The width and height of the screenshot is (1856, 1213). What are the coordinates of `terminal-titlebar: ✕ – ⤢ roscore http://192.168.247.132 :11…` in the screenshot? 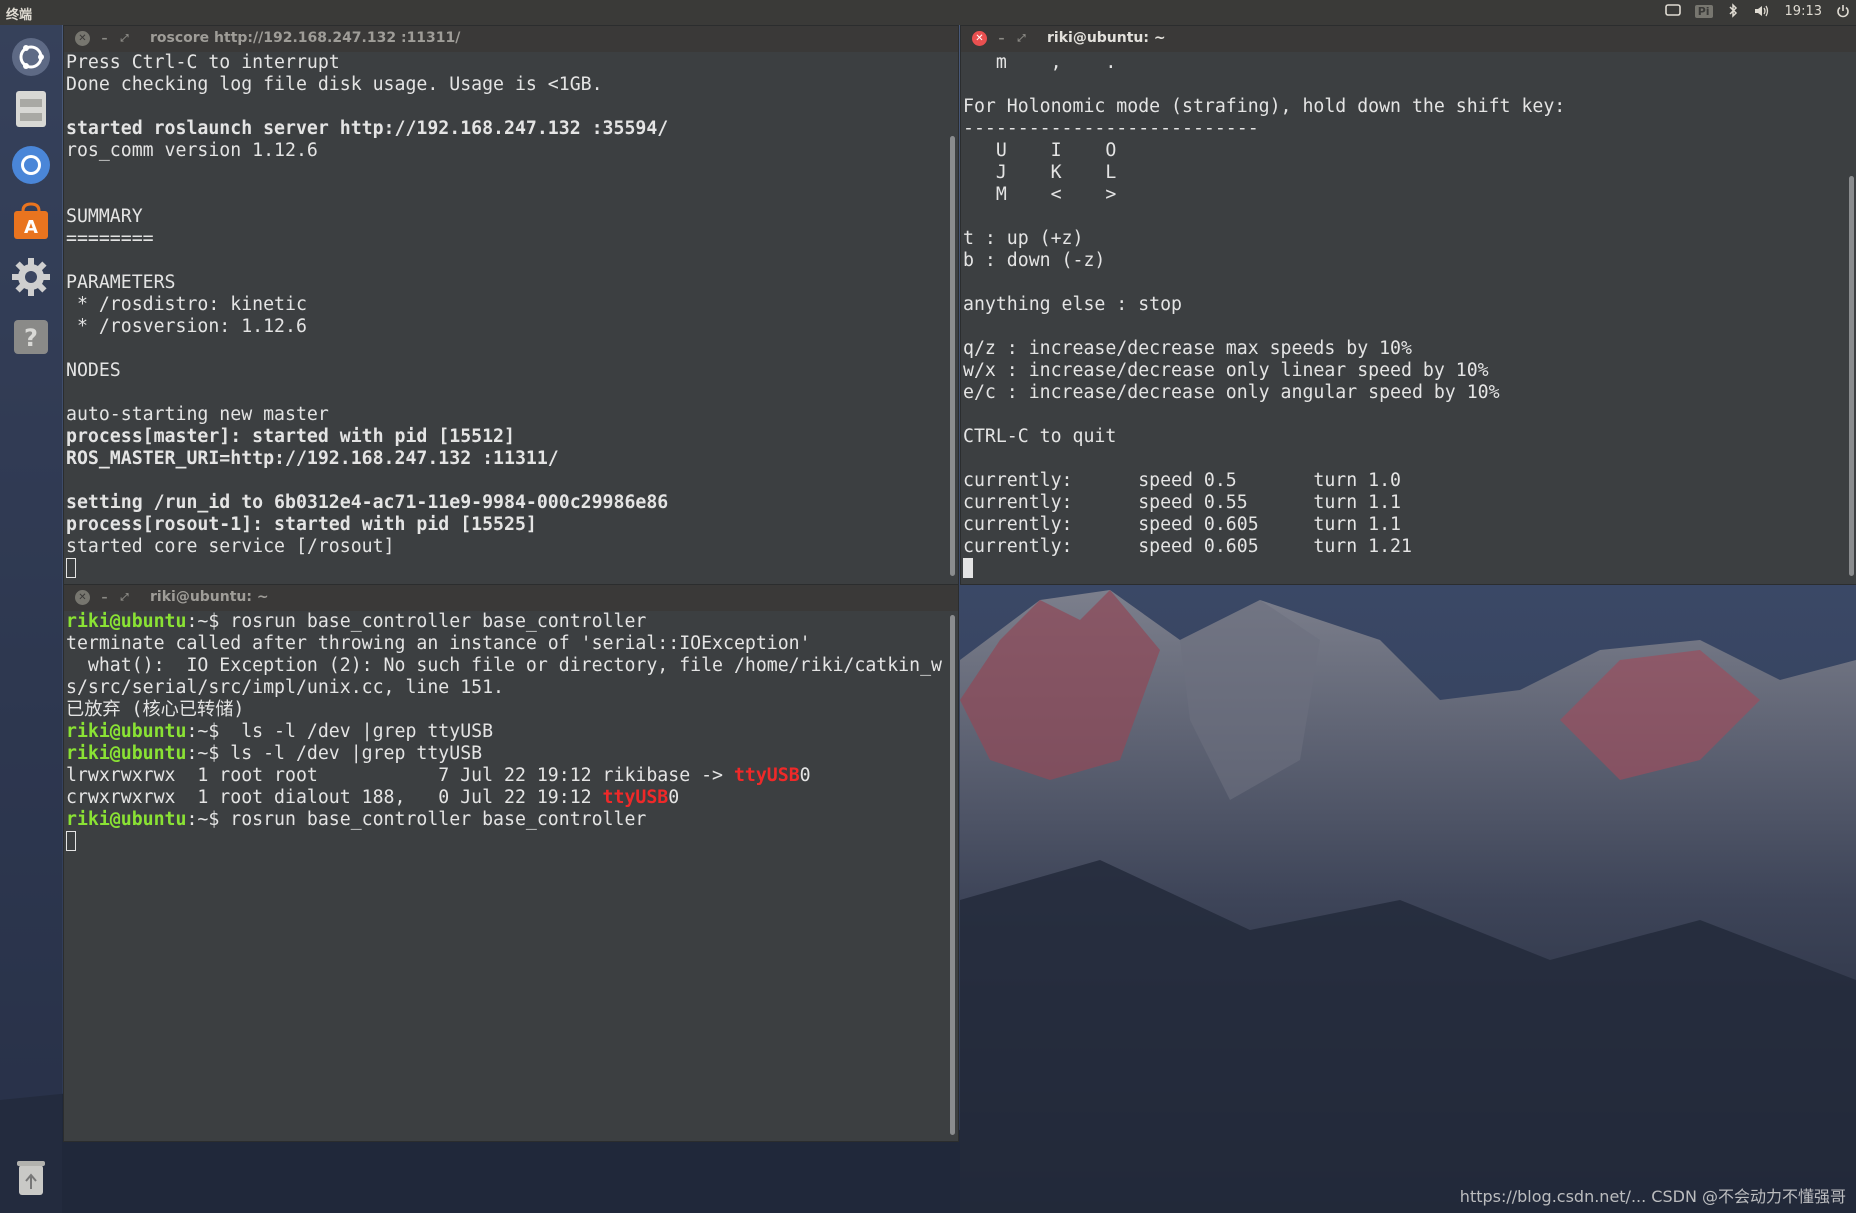 It's located at (511, 39).